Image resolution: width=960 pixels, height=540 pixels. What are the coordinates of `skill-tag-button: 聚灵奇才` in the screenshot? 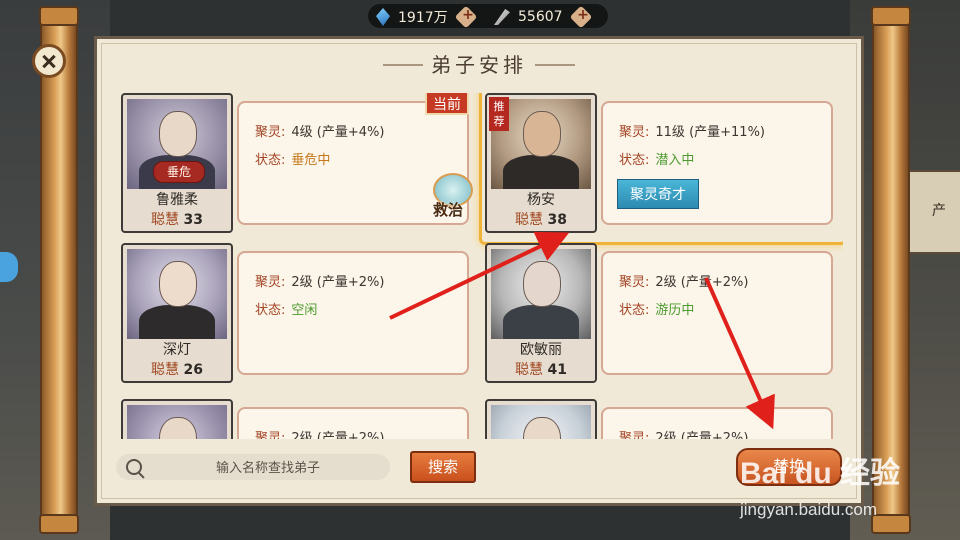 It's located at (658, 194).